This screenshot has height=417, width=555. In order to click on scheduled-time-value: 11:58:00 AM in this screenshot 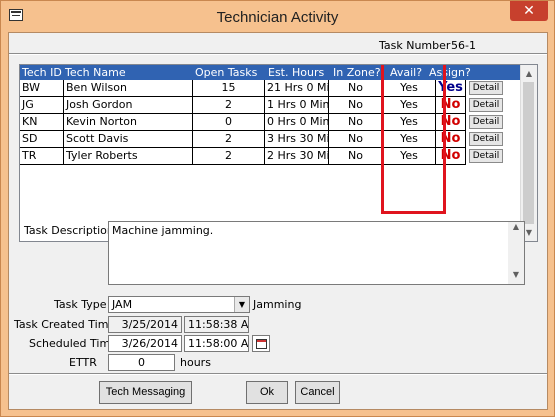, I will do `click(218, 343)`.